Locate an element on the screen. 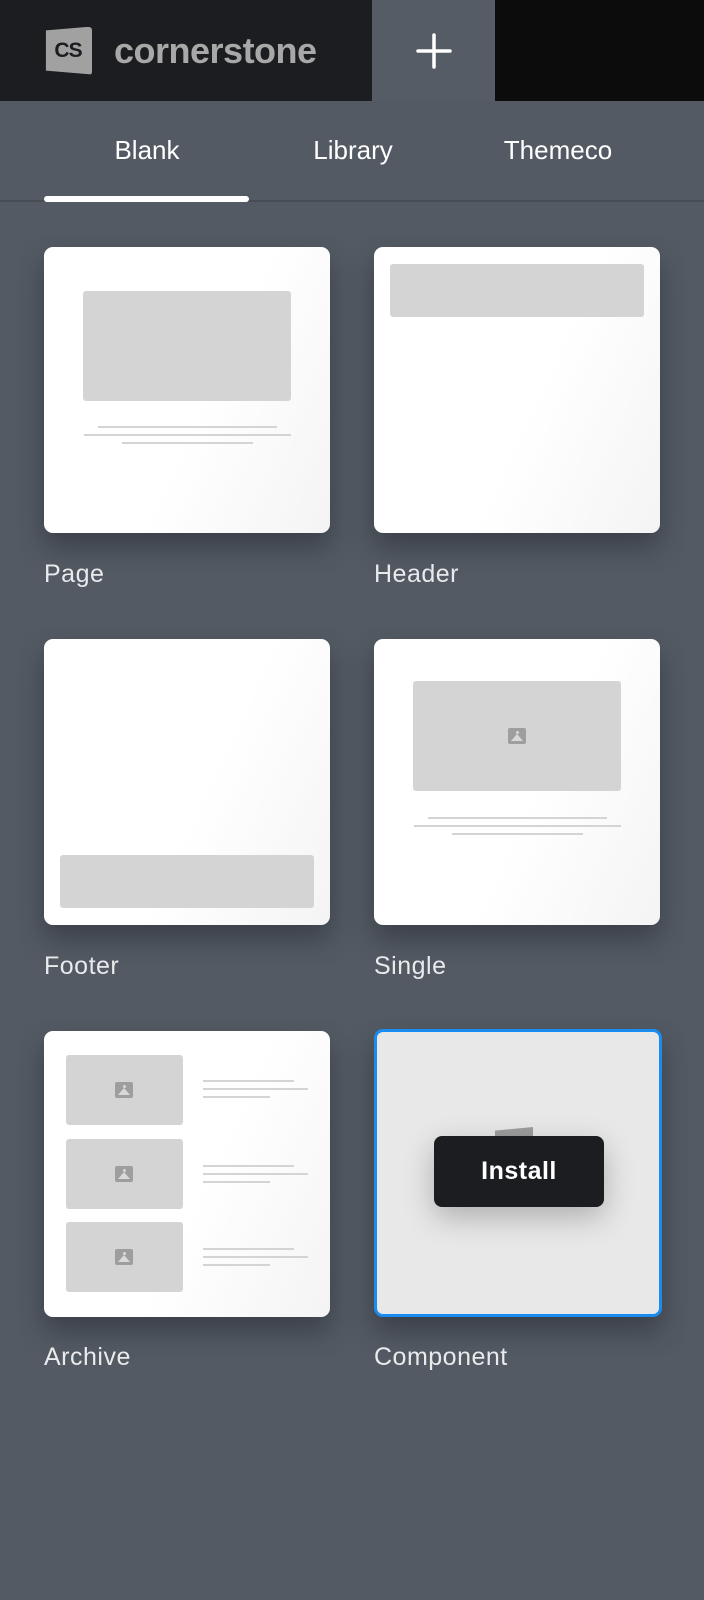 This screenshot has width=704, height=1600. template-card-single is located at coordinates (517, 782).